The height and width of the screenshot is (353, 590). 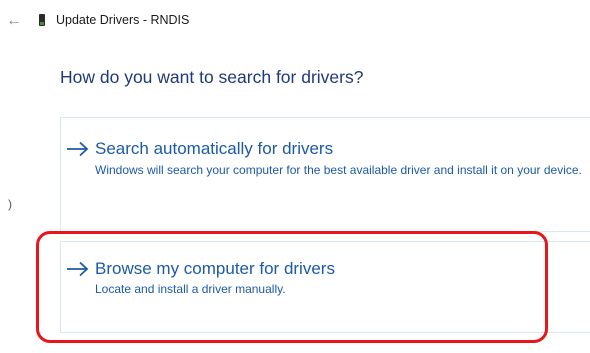 I want to click on side-mark: ), so click(x=10, y=204).